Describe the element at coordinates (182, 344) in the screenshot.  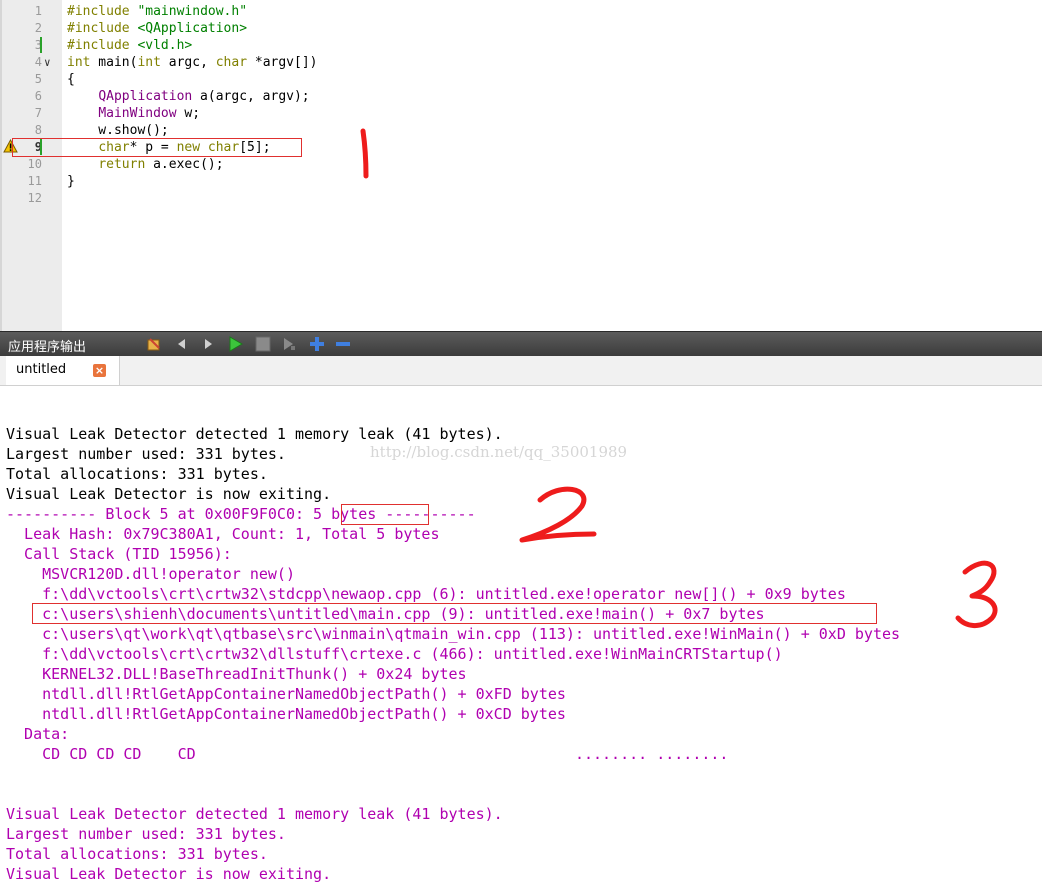
I see `prev-icon` at that location.